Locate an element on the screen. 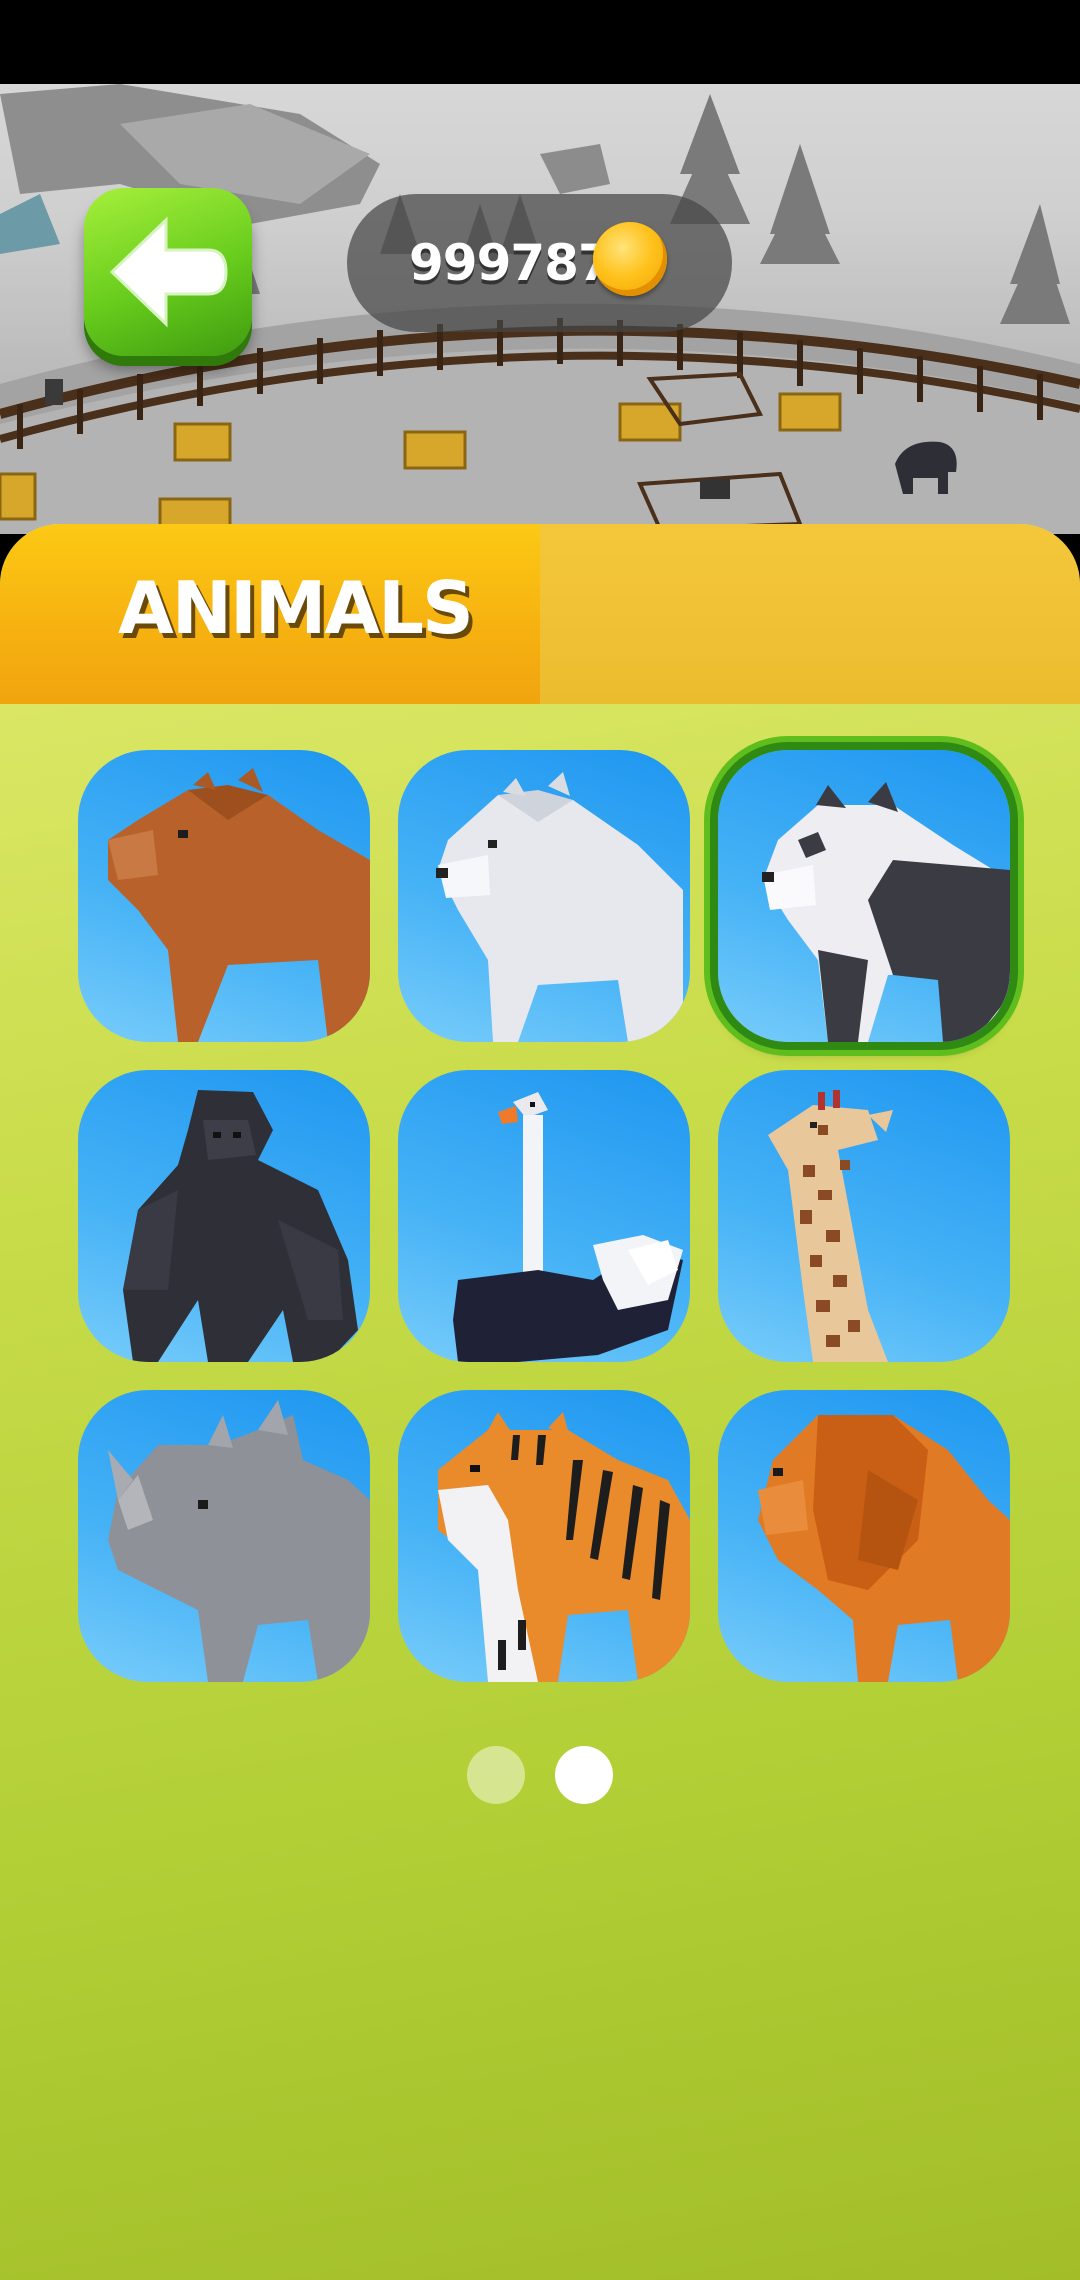  animal-tile-ostrich is located at coordinates (544, 1216).